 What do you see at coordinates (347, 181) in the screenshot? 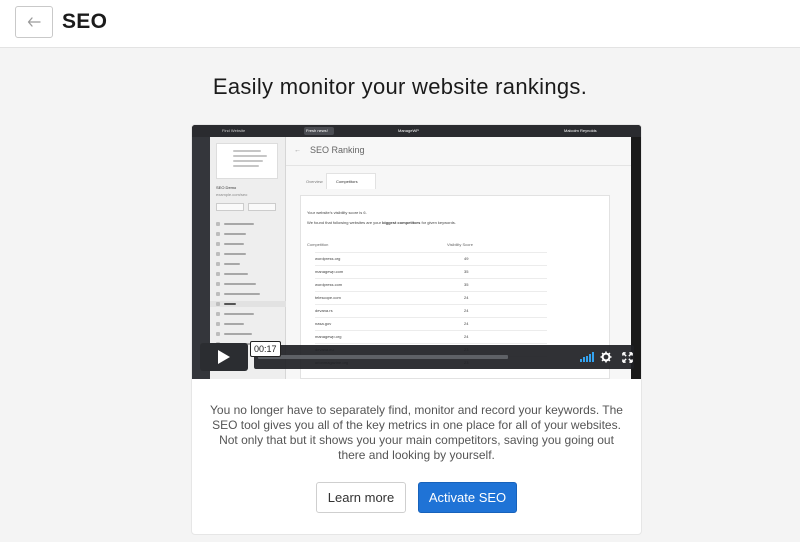
I see `video-tab-competitors: Competitors` at bounding box center [347, 181].